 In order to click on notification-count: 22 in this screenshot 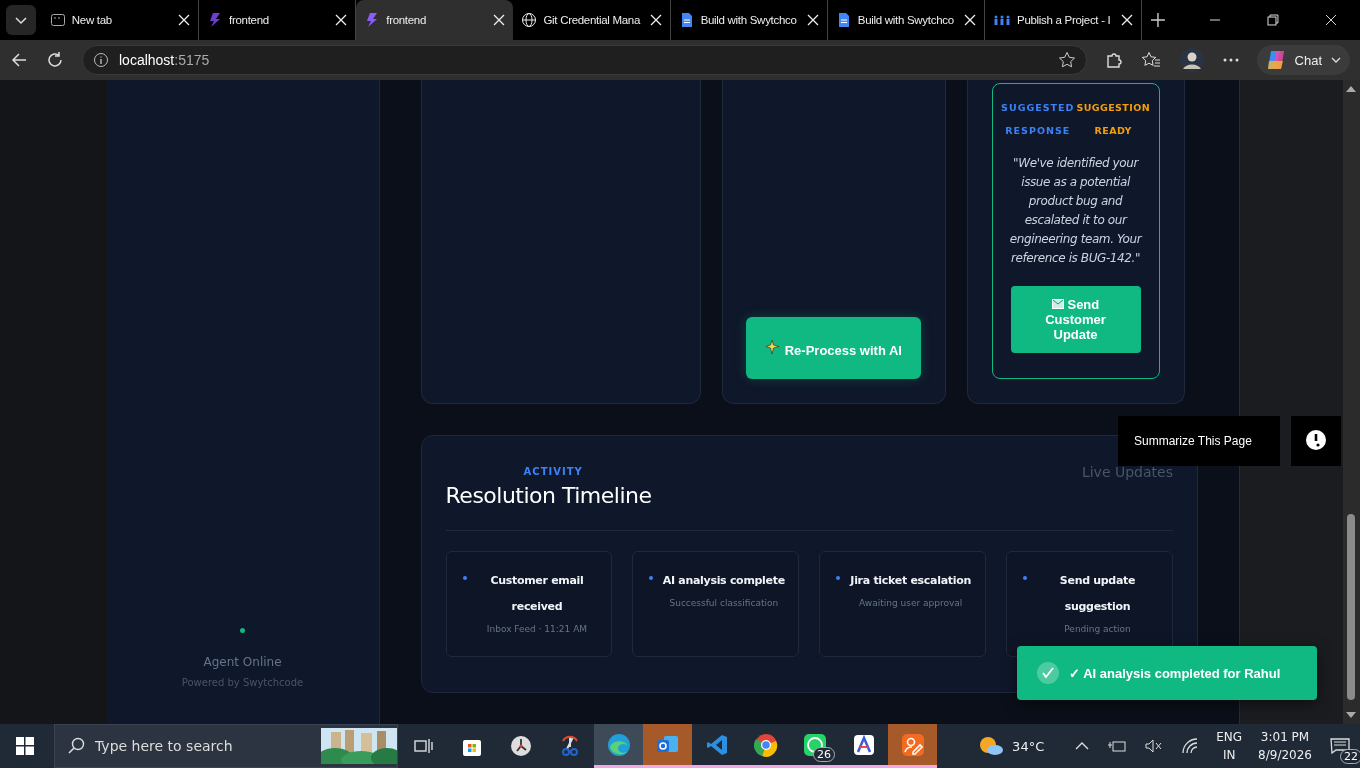, I will do `click(1350, 756)`.